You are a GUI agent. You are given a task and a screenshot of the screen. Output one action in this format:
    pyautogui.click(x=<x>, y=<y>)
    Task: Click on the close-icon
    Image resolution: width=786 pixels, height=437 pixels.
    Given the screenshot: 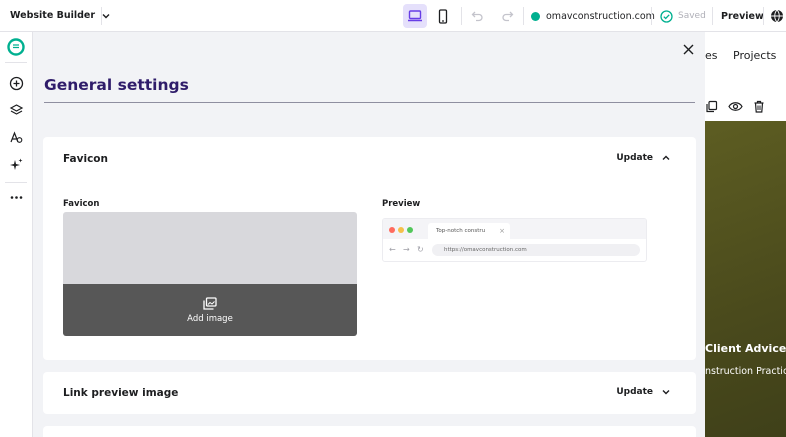 What is the action you would take?
    pyautogui.click(x=688, y=49)
    